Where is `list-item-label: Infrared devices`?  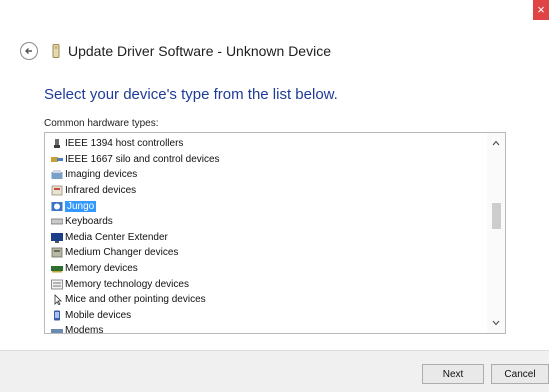
list-item-label: Infrared devices is located at coordinates (101, 191).